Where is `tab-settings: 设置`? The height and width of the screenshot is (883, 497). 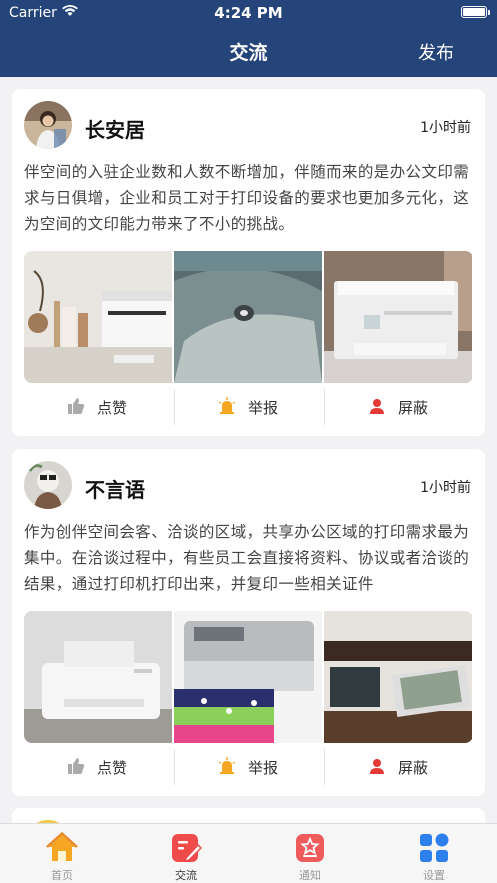 tab-settings: 设置 is located at coordinates (434, 853).